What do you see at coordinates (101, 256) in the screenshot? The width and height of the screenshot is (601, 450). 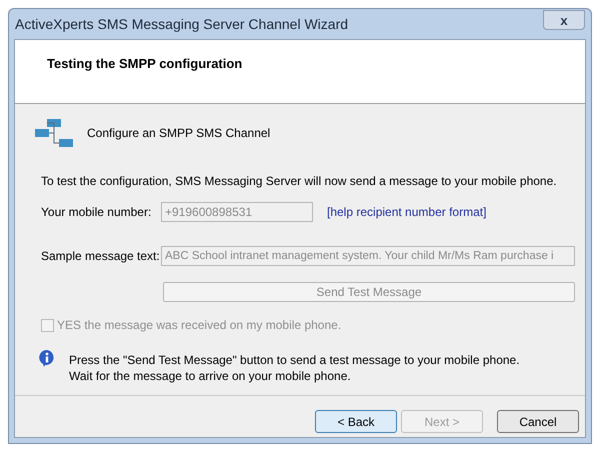 I see `field-label: Sample message text:` at bounding box center [101, 256].